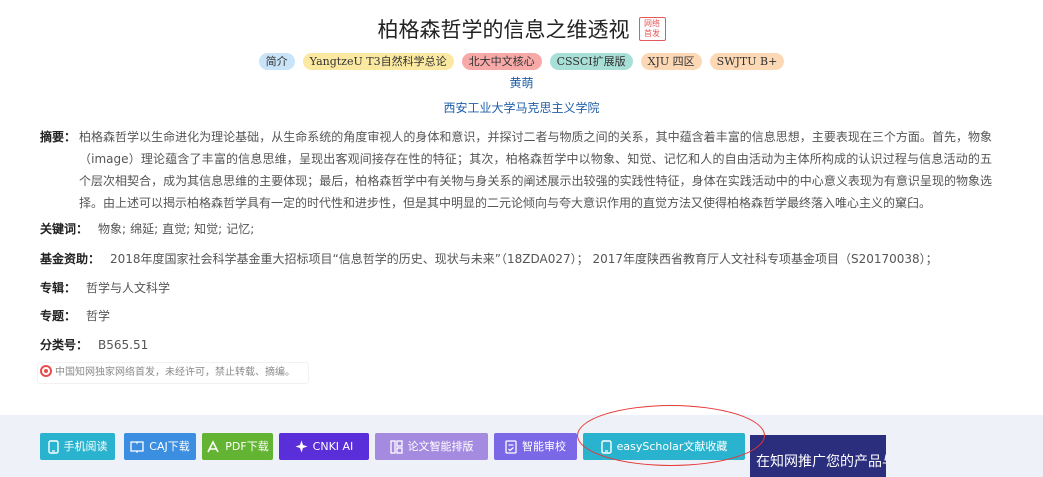  What do you see at coordinates (98, 316) in the screenshot?
I see `topic-value: 哲学` at bounding box center [98, 316].